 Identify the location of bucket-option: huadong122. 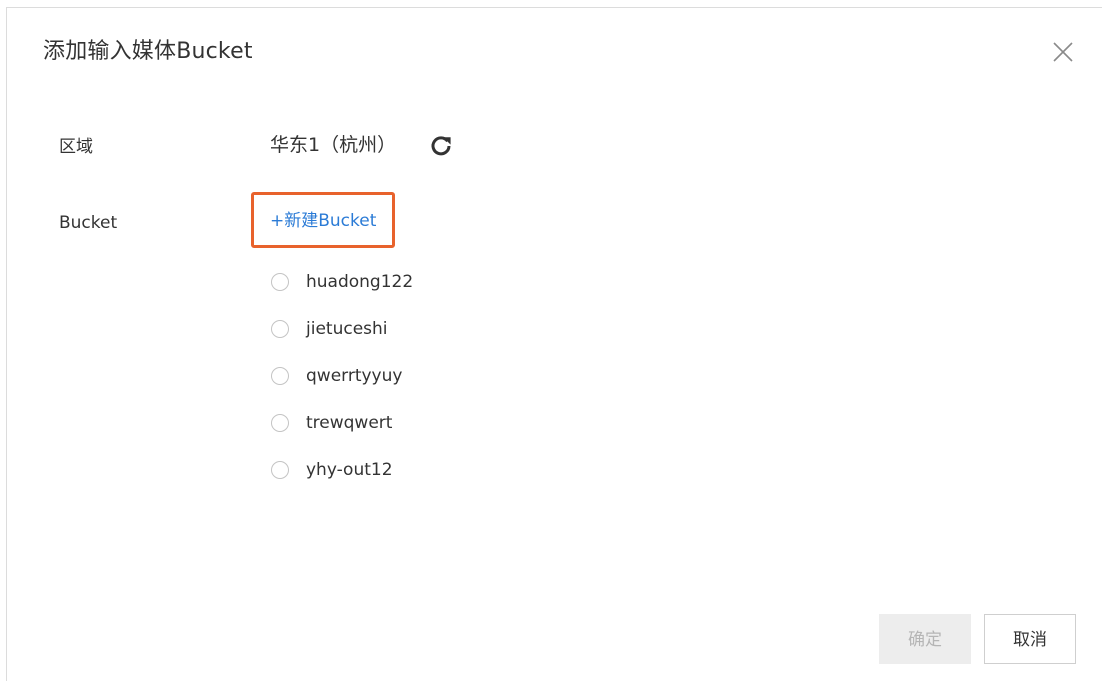
(342, 281).